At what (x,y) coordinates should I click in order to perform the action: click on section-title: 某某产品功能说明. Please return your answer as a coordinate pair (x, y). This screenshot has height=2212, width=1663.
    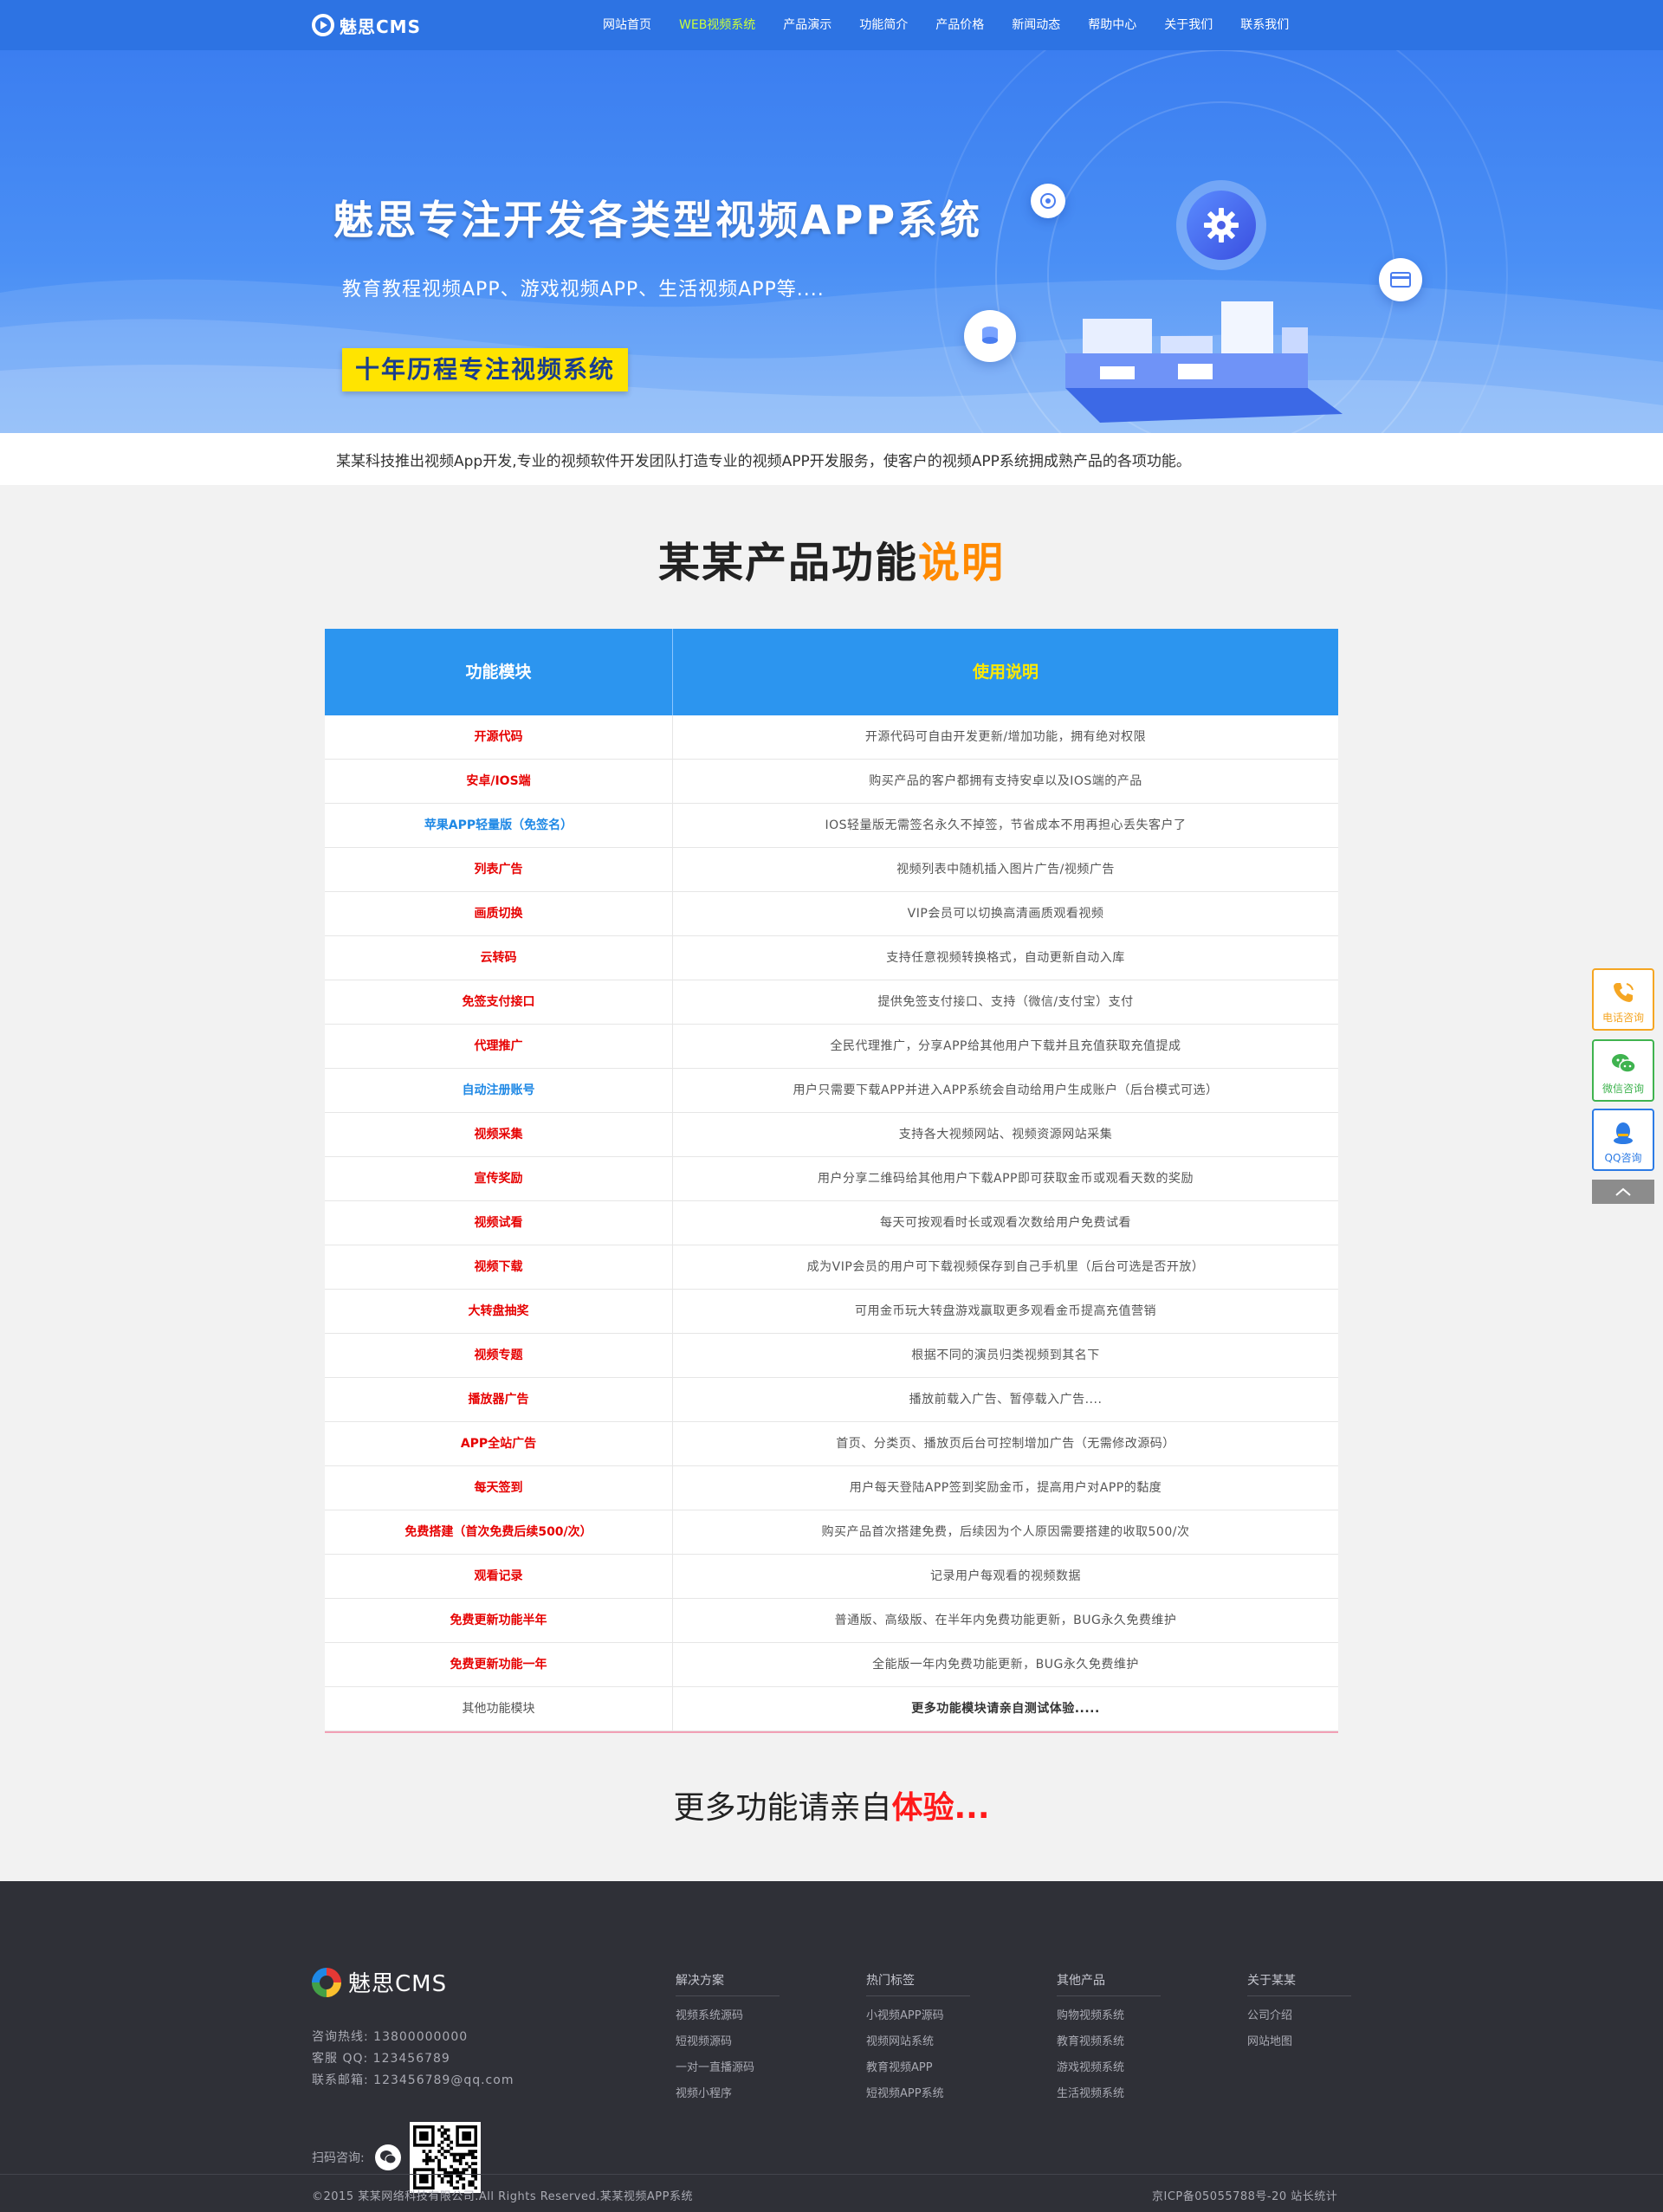
    Looking at the image, I should click on (831, 558).